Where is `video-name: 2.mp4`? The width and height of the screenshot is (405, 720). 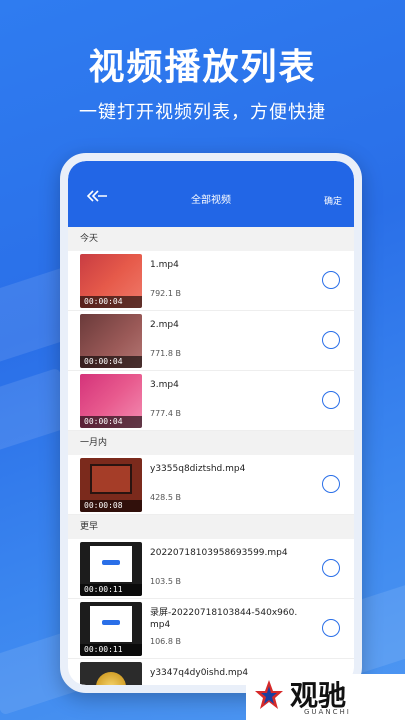
video-name: 2.mp4 is located at coordinates (164, 325).